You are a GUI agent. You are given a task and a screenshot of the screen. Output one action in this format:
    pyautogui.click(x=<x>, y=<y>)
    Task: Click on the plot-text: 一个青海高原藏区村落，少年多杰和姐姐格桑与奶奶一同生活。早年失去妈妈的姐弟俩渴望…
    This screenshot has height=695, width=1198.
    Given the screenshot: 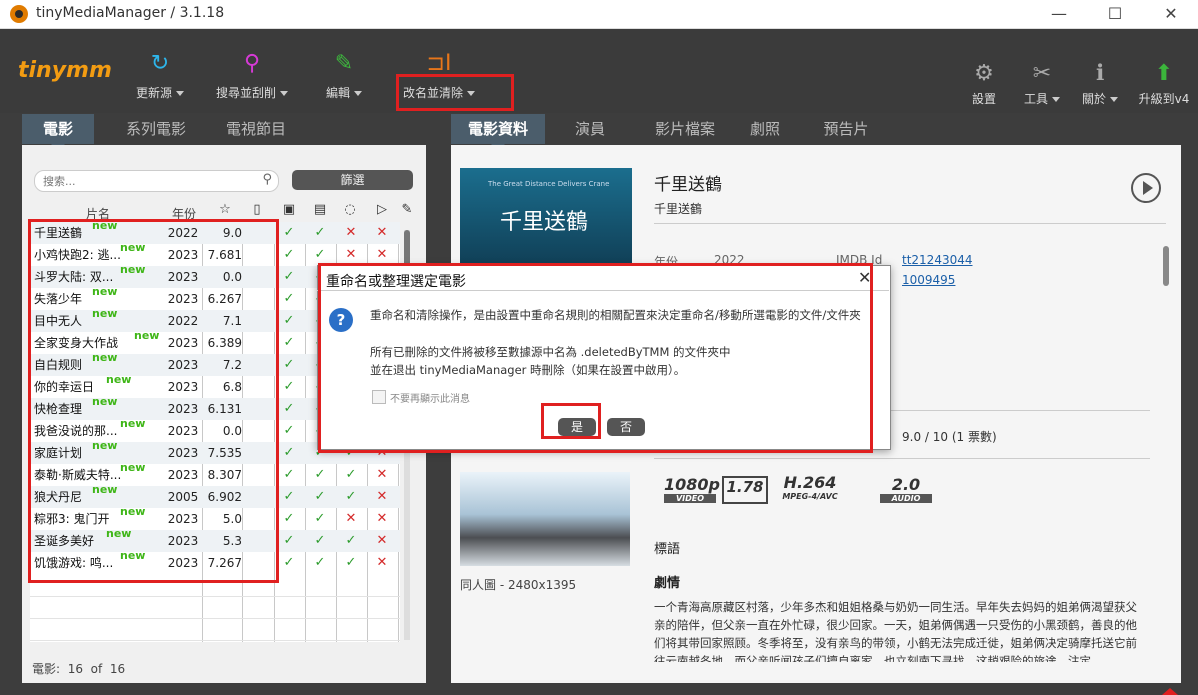 What is the action you would take?
    pyautogui.click(x=895, y=631)
    